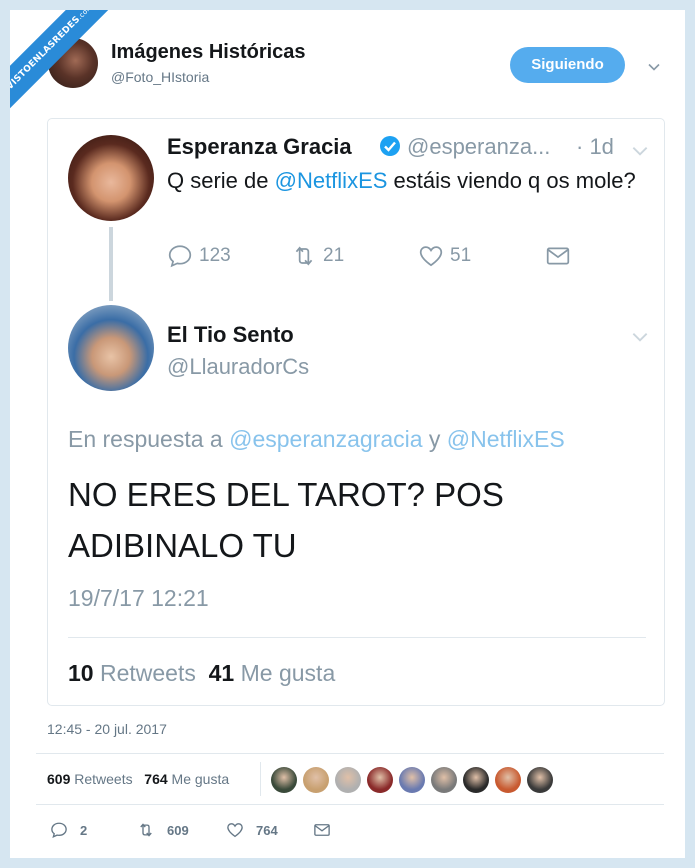 This screenshot has width=695, height=868. I want to click on retweet-count: 21, so click(334, 255).